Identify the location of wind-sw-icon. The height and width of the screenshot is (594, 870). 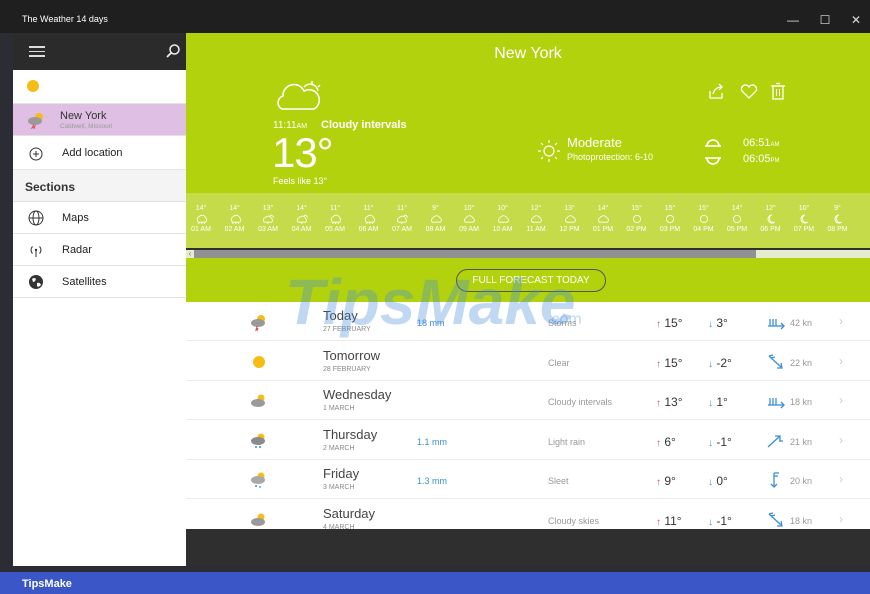
(775, 440).